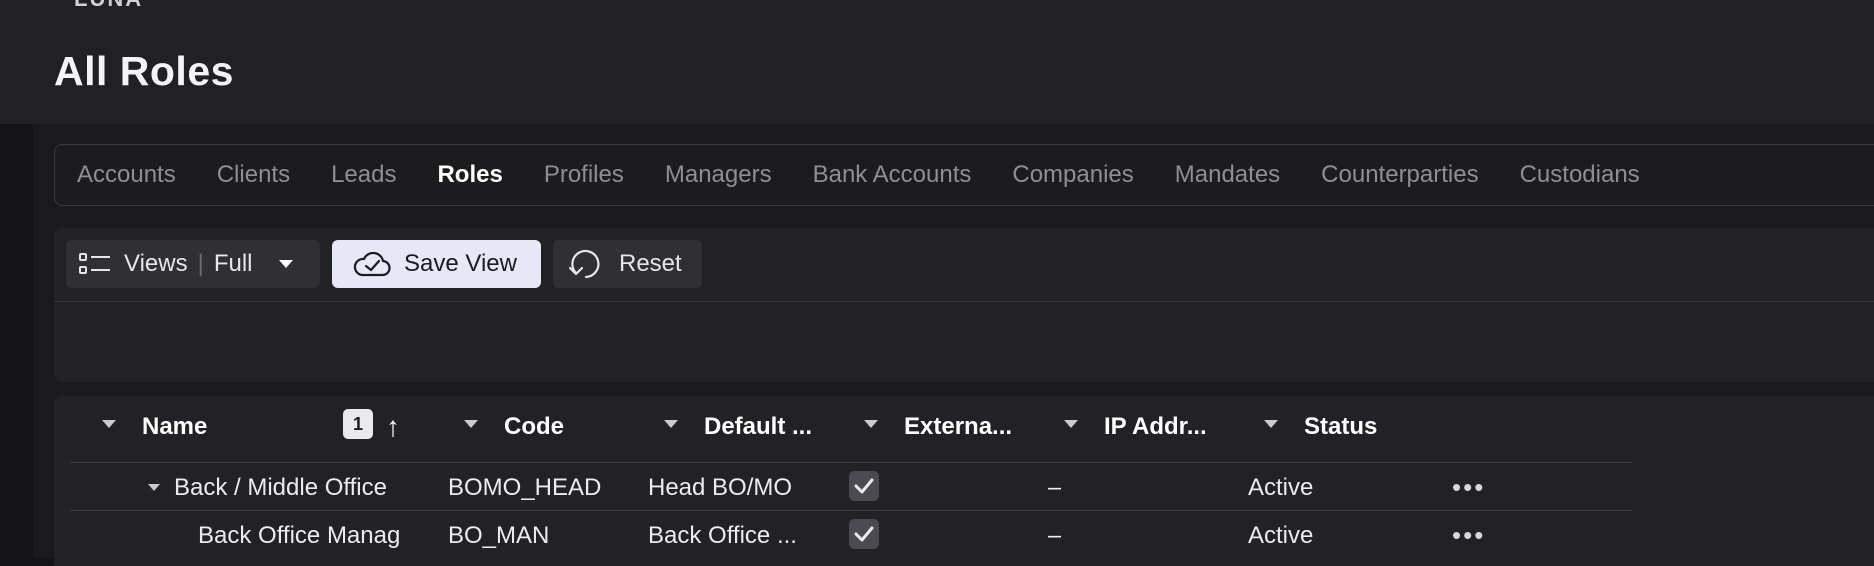  Describe the element at coordinates (193, 264) in the screenshot. I see `views-dropdown: Views | Full` at that location.